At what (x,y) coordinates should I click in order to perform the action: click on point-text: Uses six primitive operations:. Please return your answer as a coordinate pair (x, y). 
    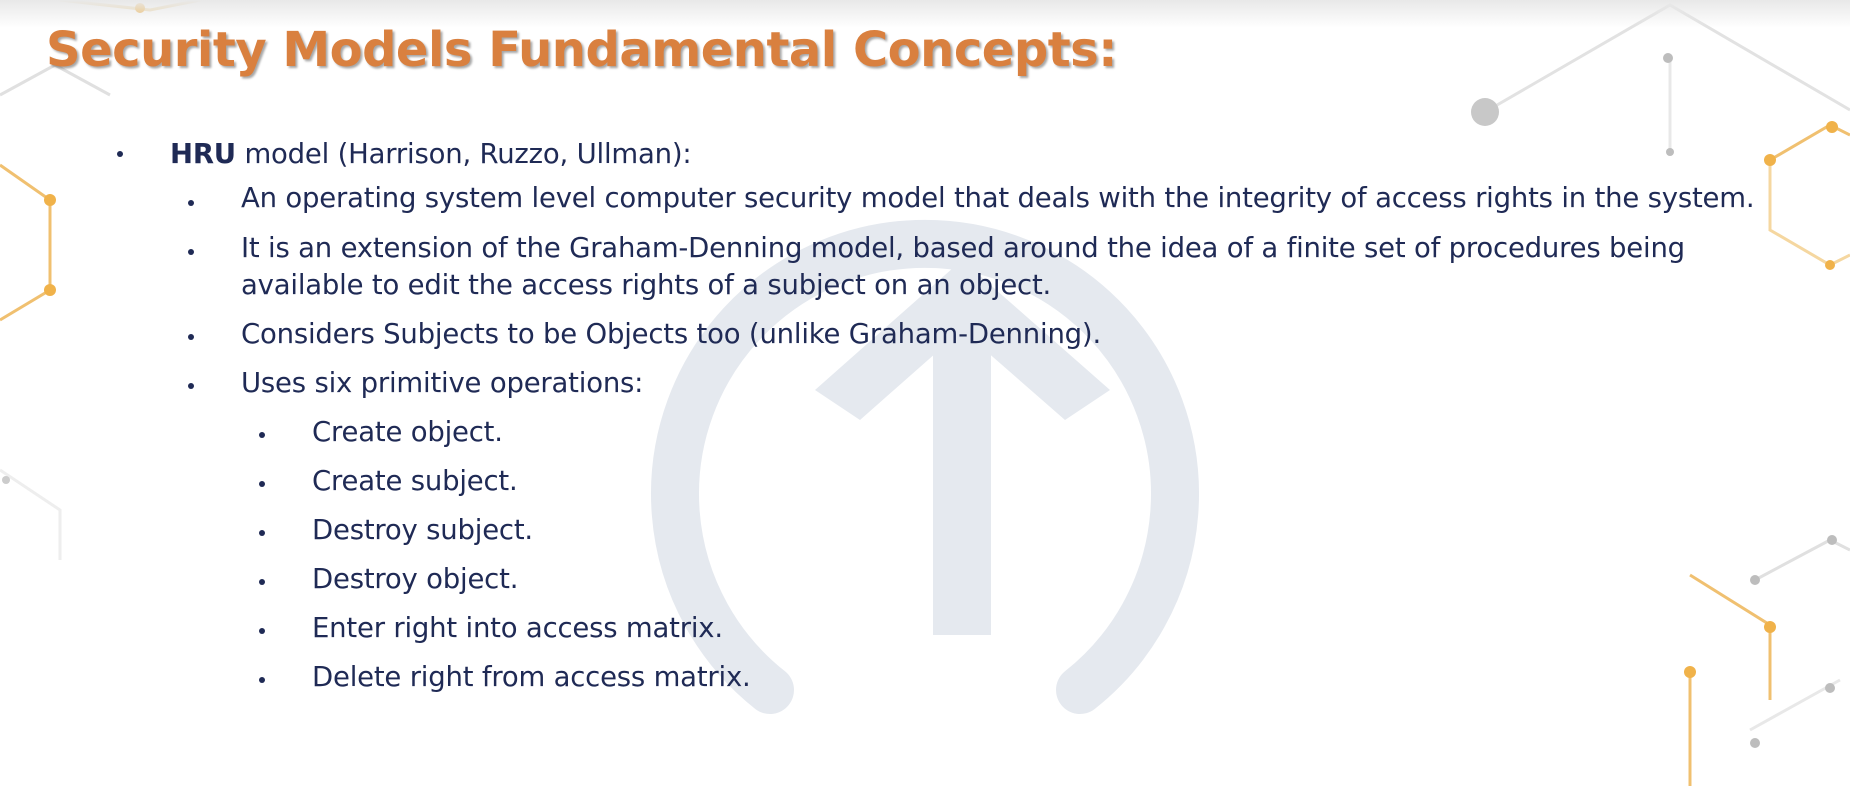
    Looking at the image, I should click on (442, 383).